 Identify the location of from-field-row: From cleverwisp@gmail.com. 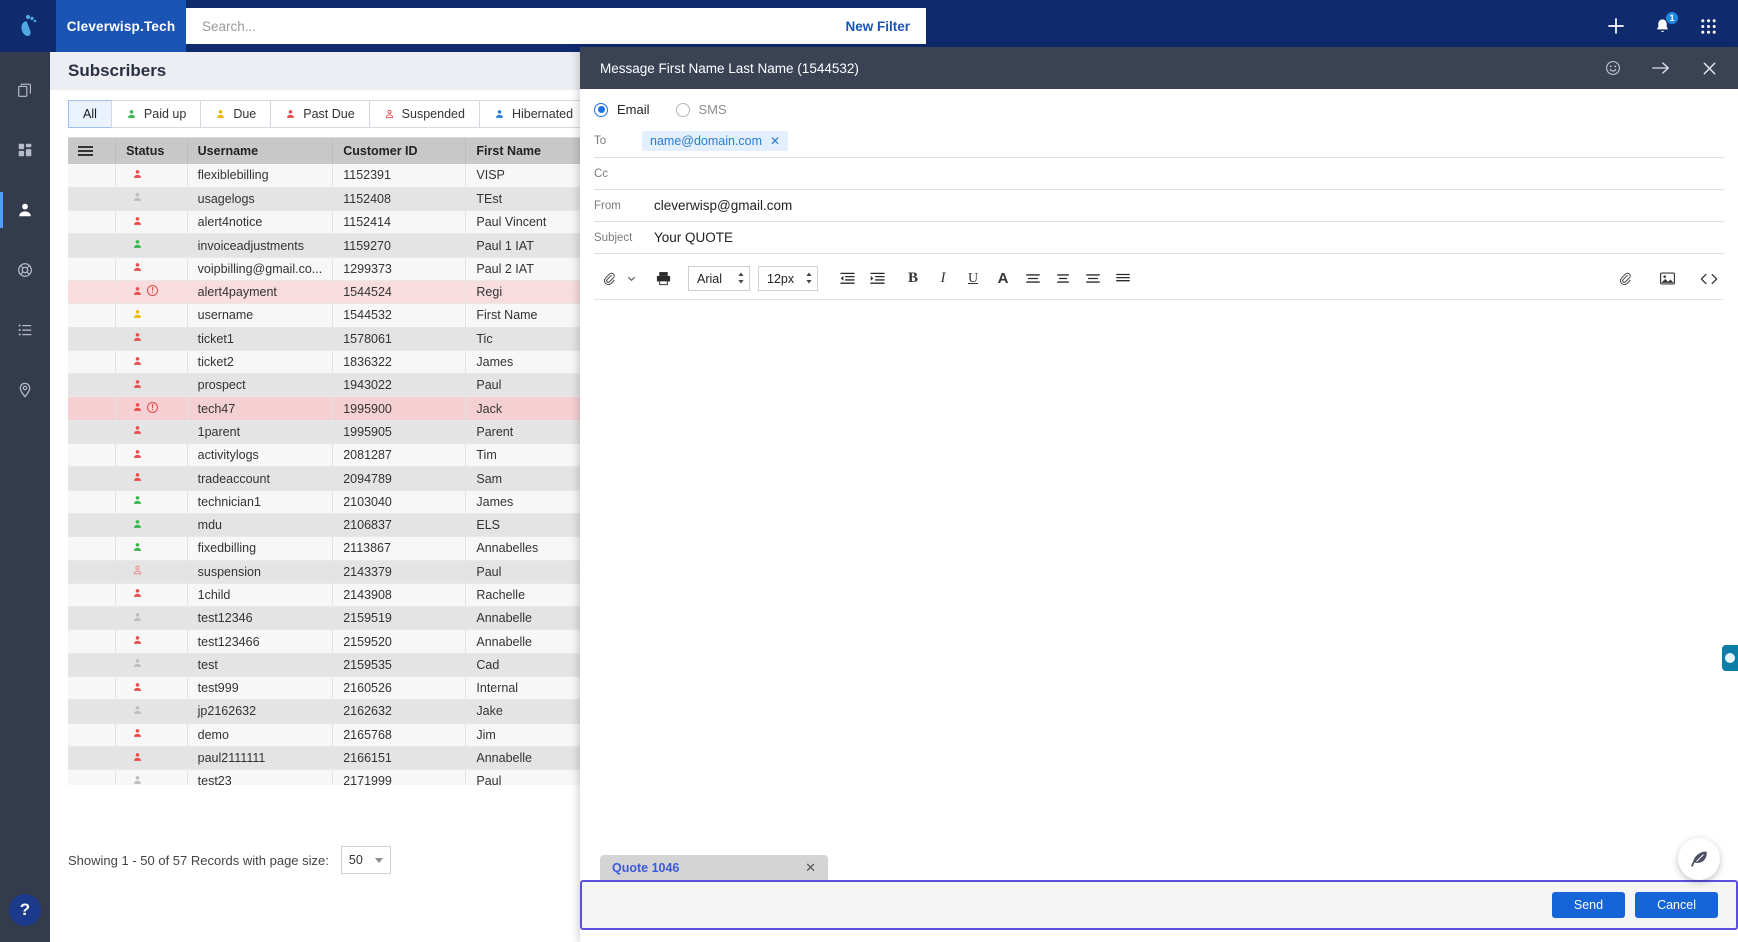
(1159, 206).